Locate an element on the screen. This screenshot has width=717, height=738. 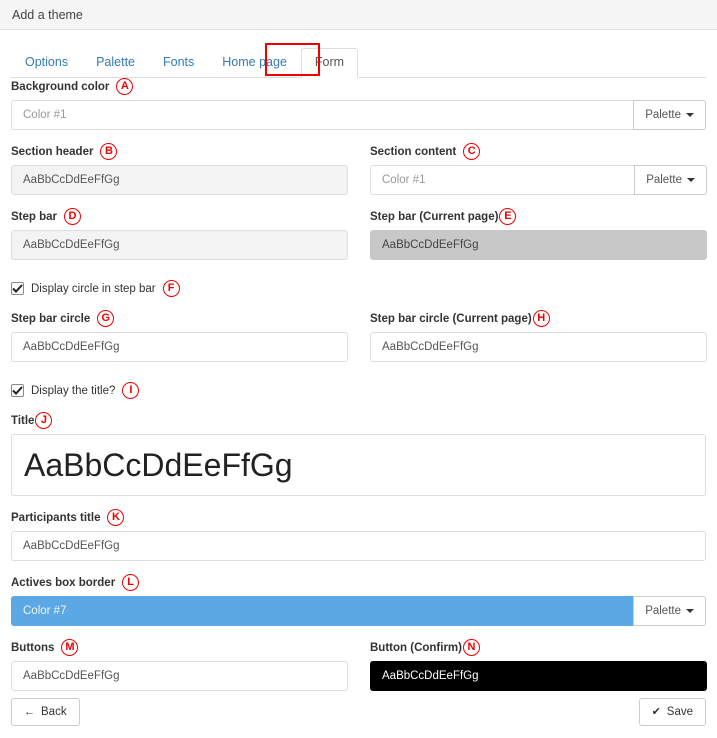
label-step-bar: Step bar D is located at coordinates (46, 216).